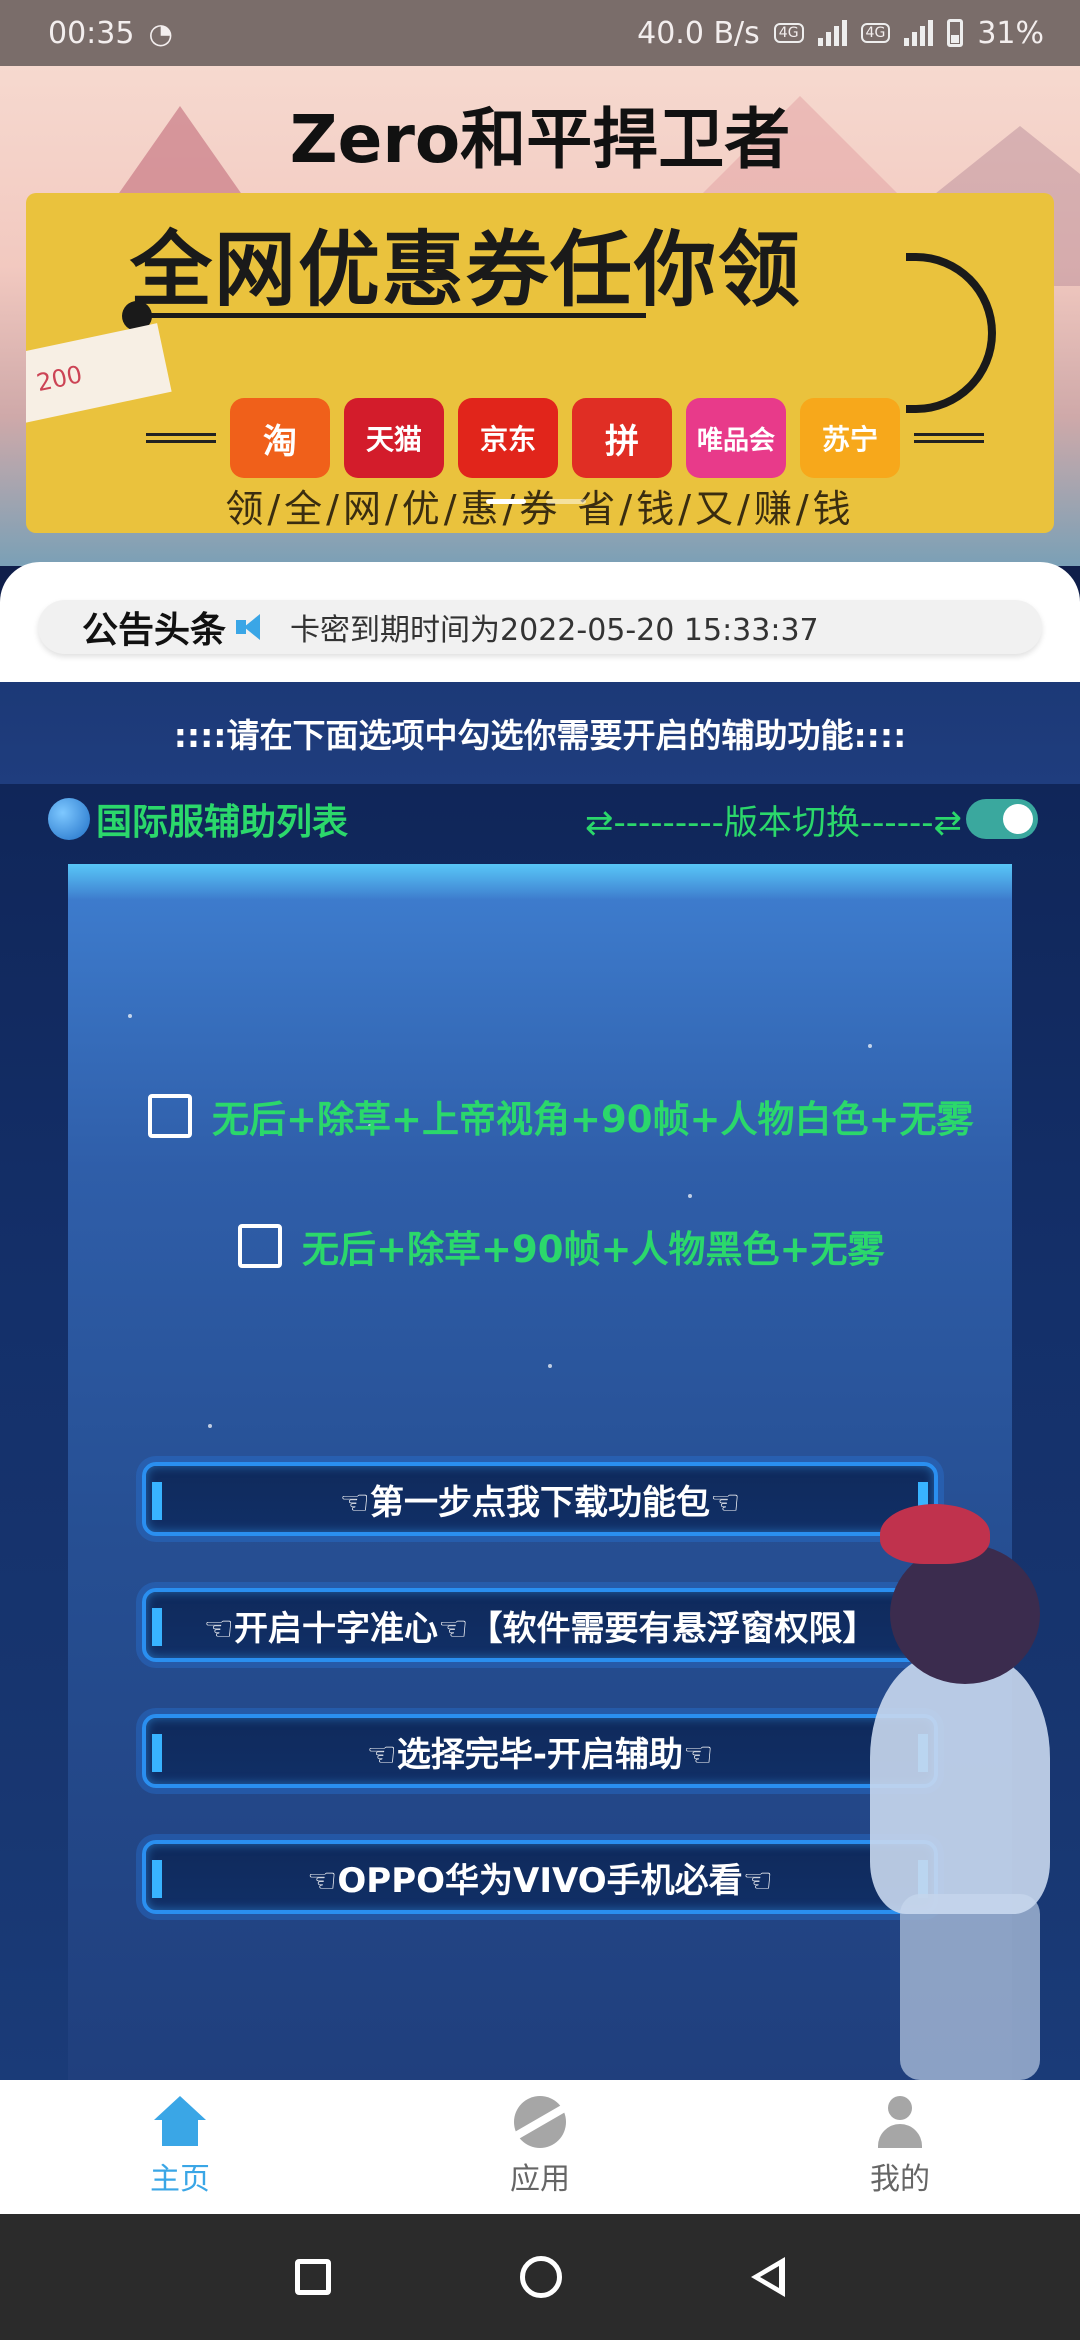  What do you see at coordinates (465, 270) in the screenshot?
I see `banner-headline: 全网优惠券任你领` at bounding box center [465, 270].